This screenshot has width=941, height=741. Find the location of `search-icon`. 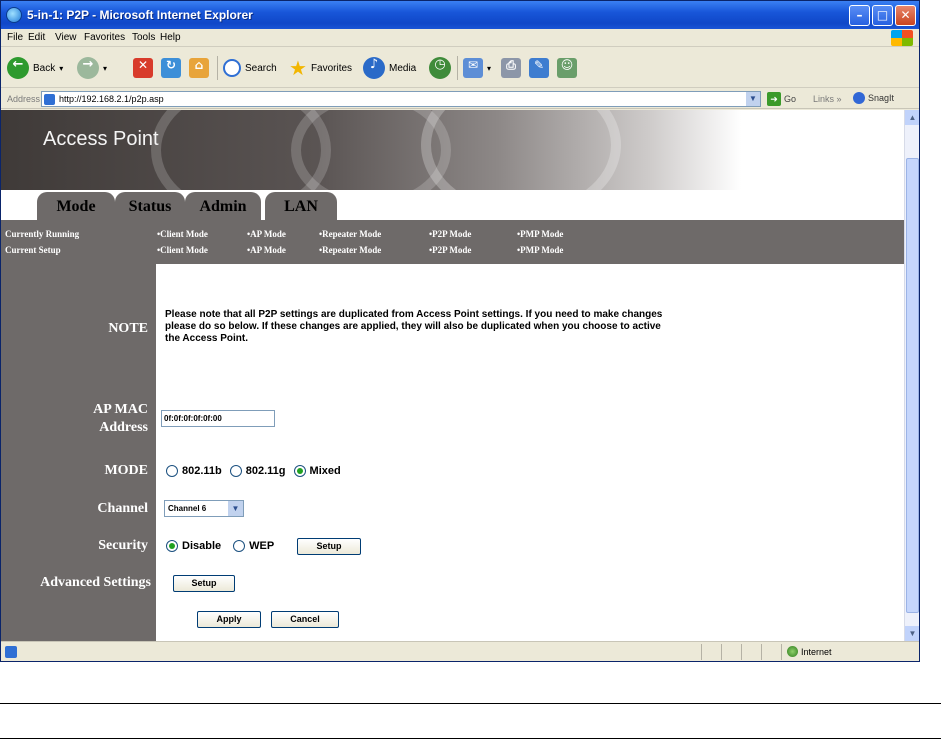

search-icon is located at coordinates (232, 68).